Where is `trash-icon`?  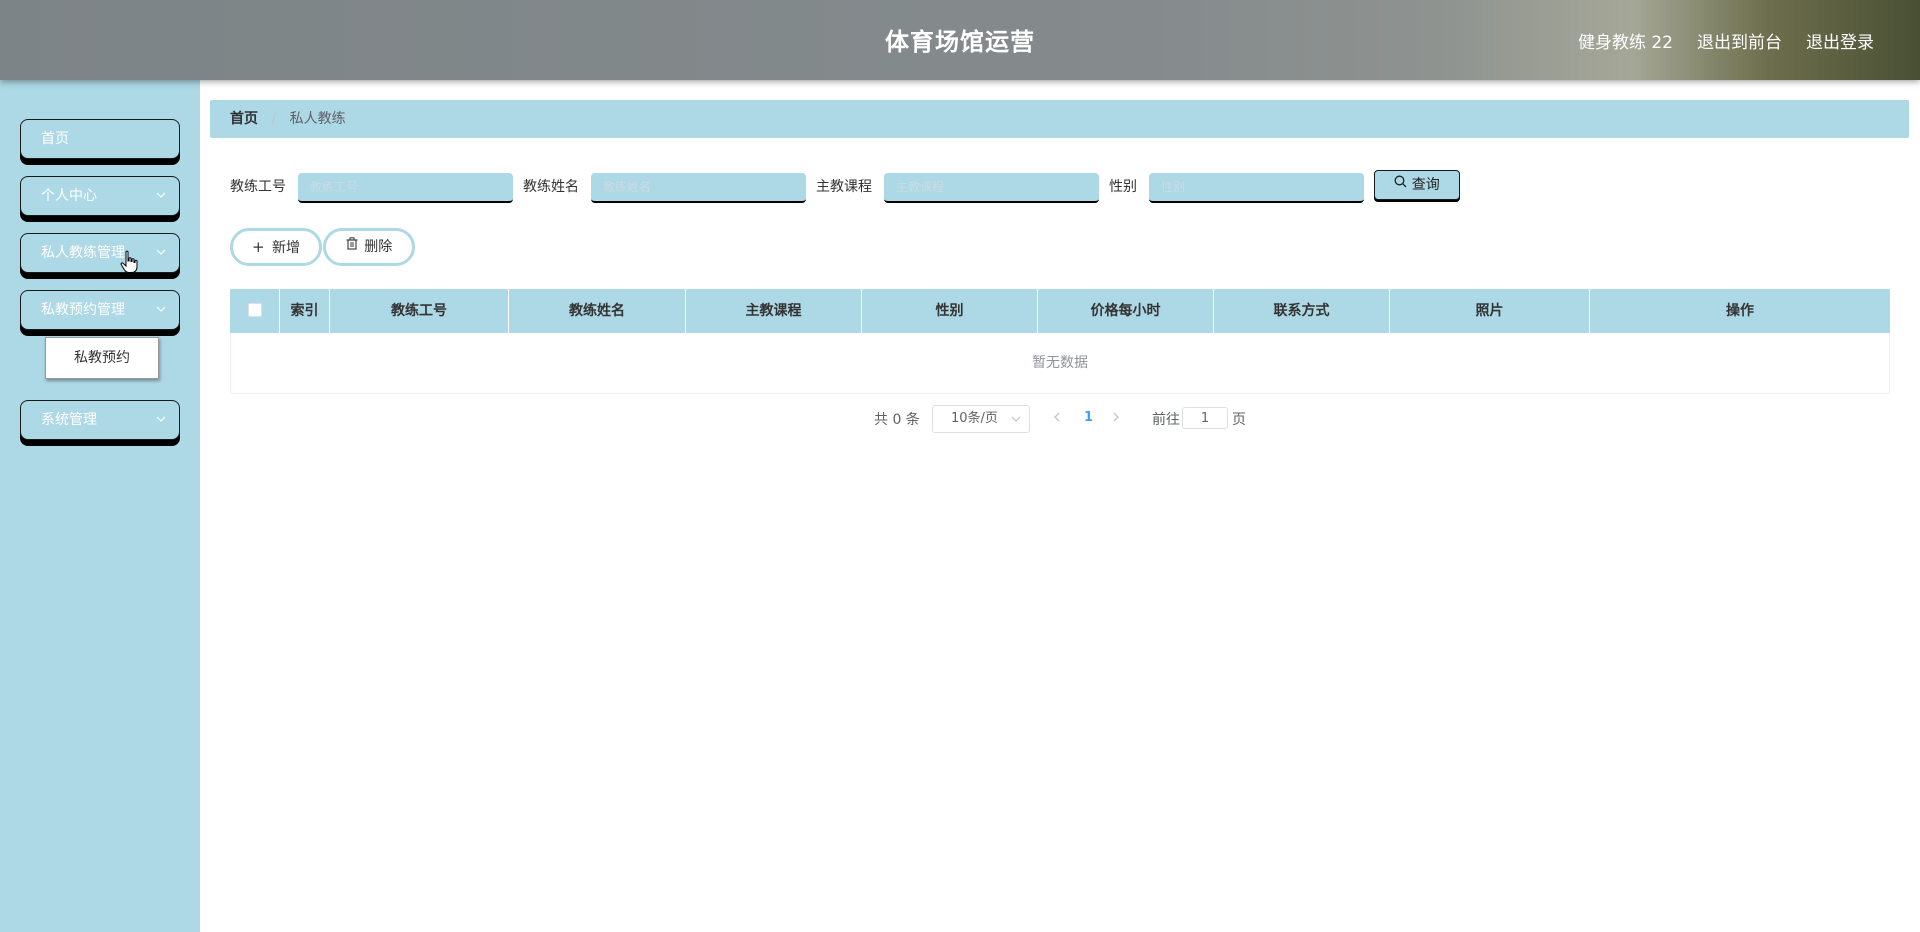
trash-icon is located at coordinates (352, 246).